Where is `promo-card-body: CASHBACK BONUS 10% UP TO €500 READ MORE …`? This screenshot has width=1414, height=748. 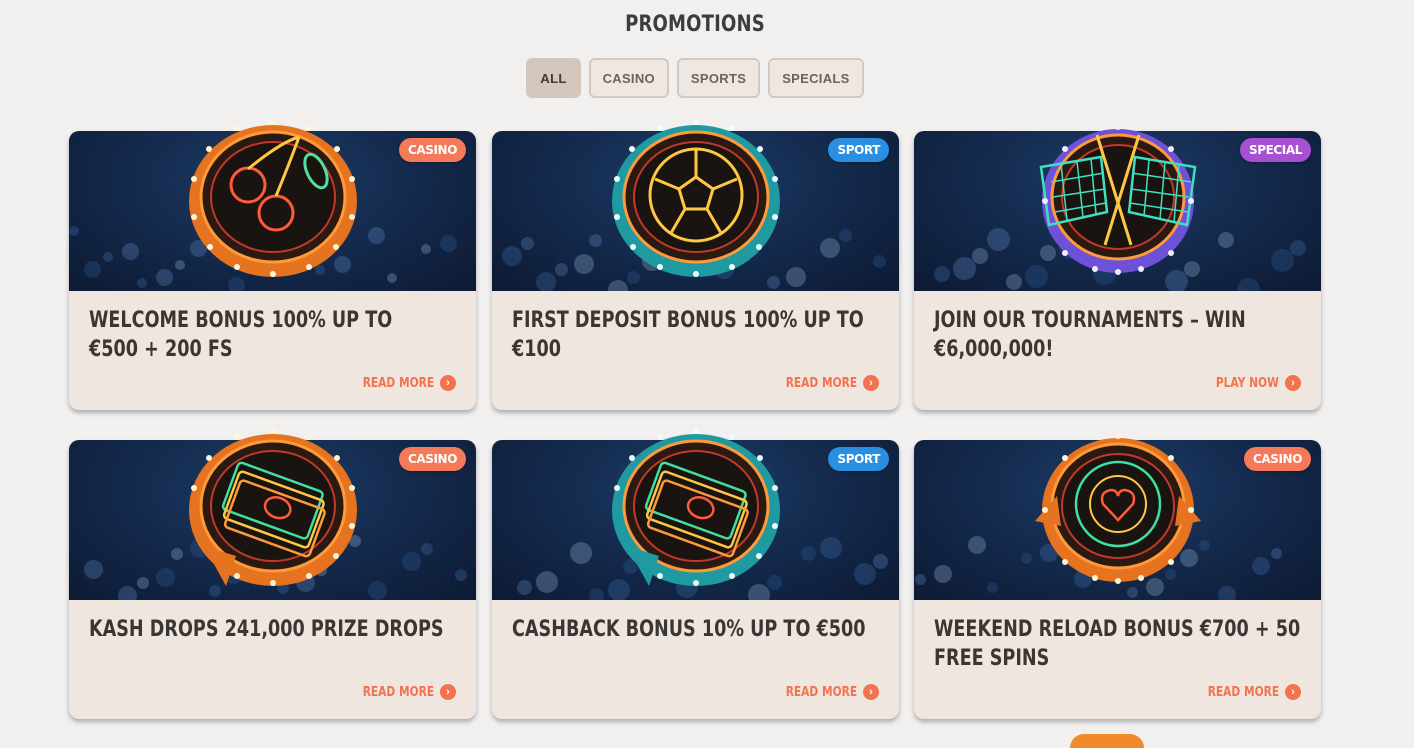 promo-card-body: CASHBACK BONUS 10% UP TO €500 READ MORE … is located at coordinates (695, 659).